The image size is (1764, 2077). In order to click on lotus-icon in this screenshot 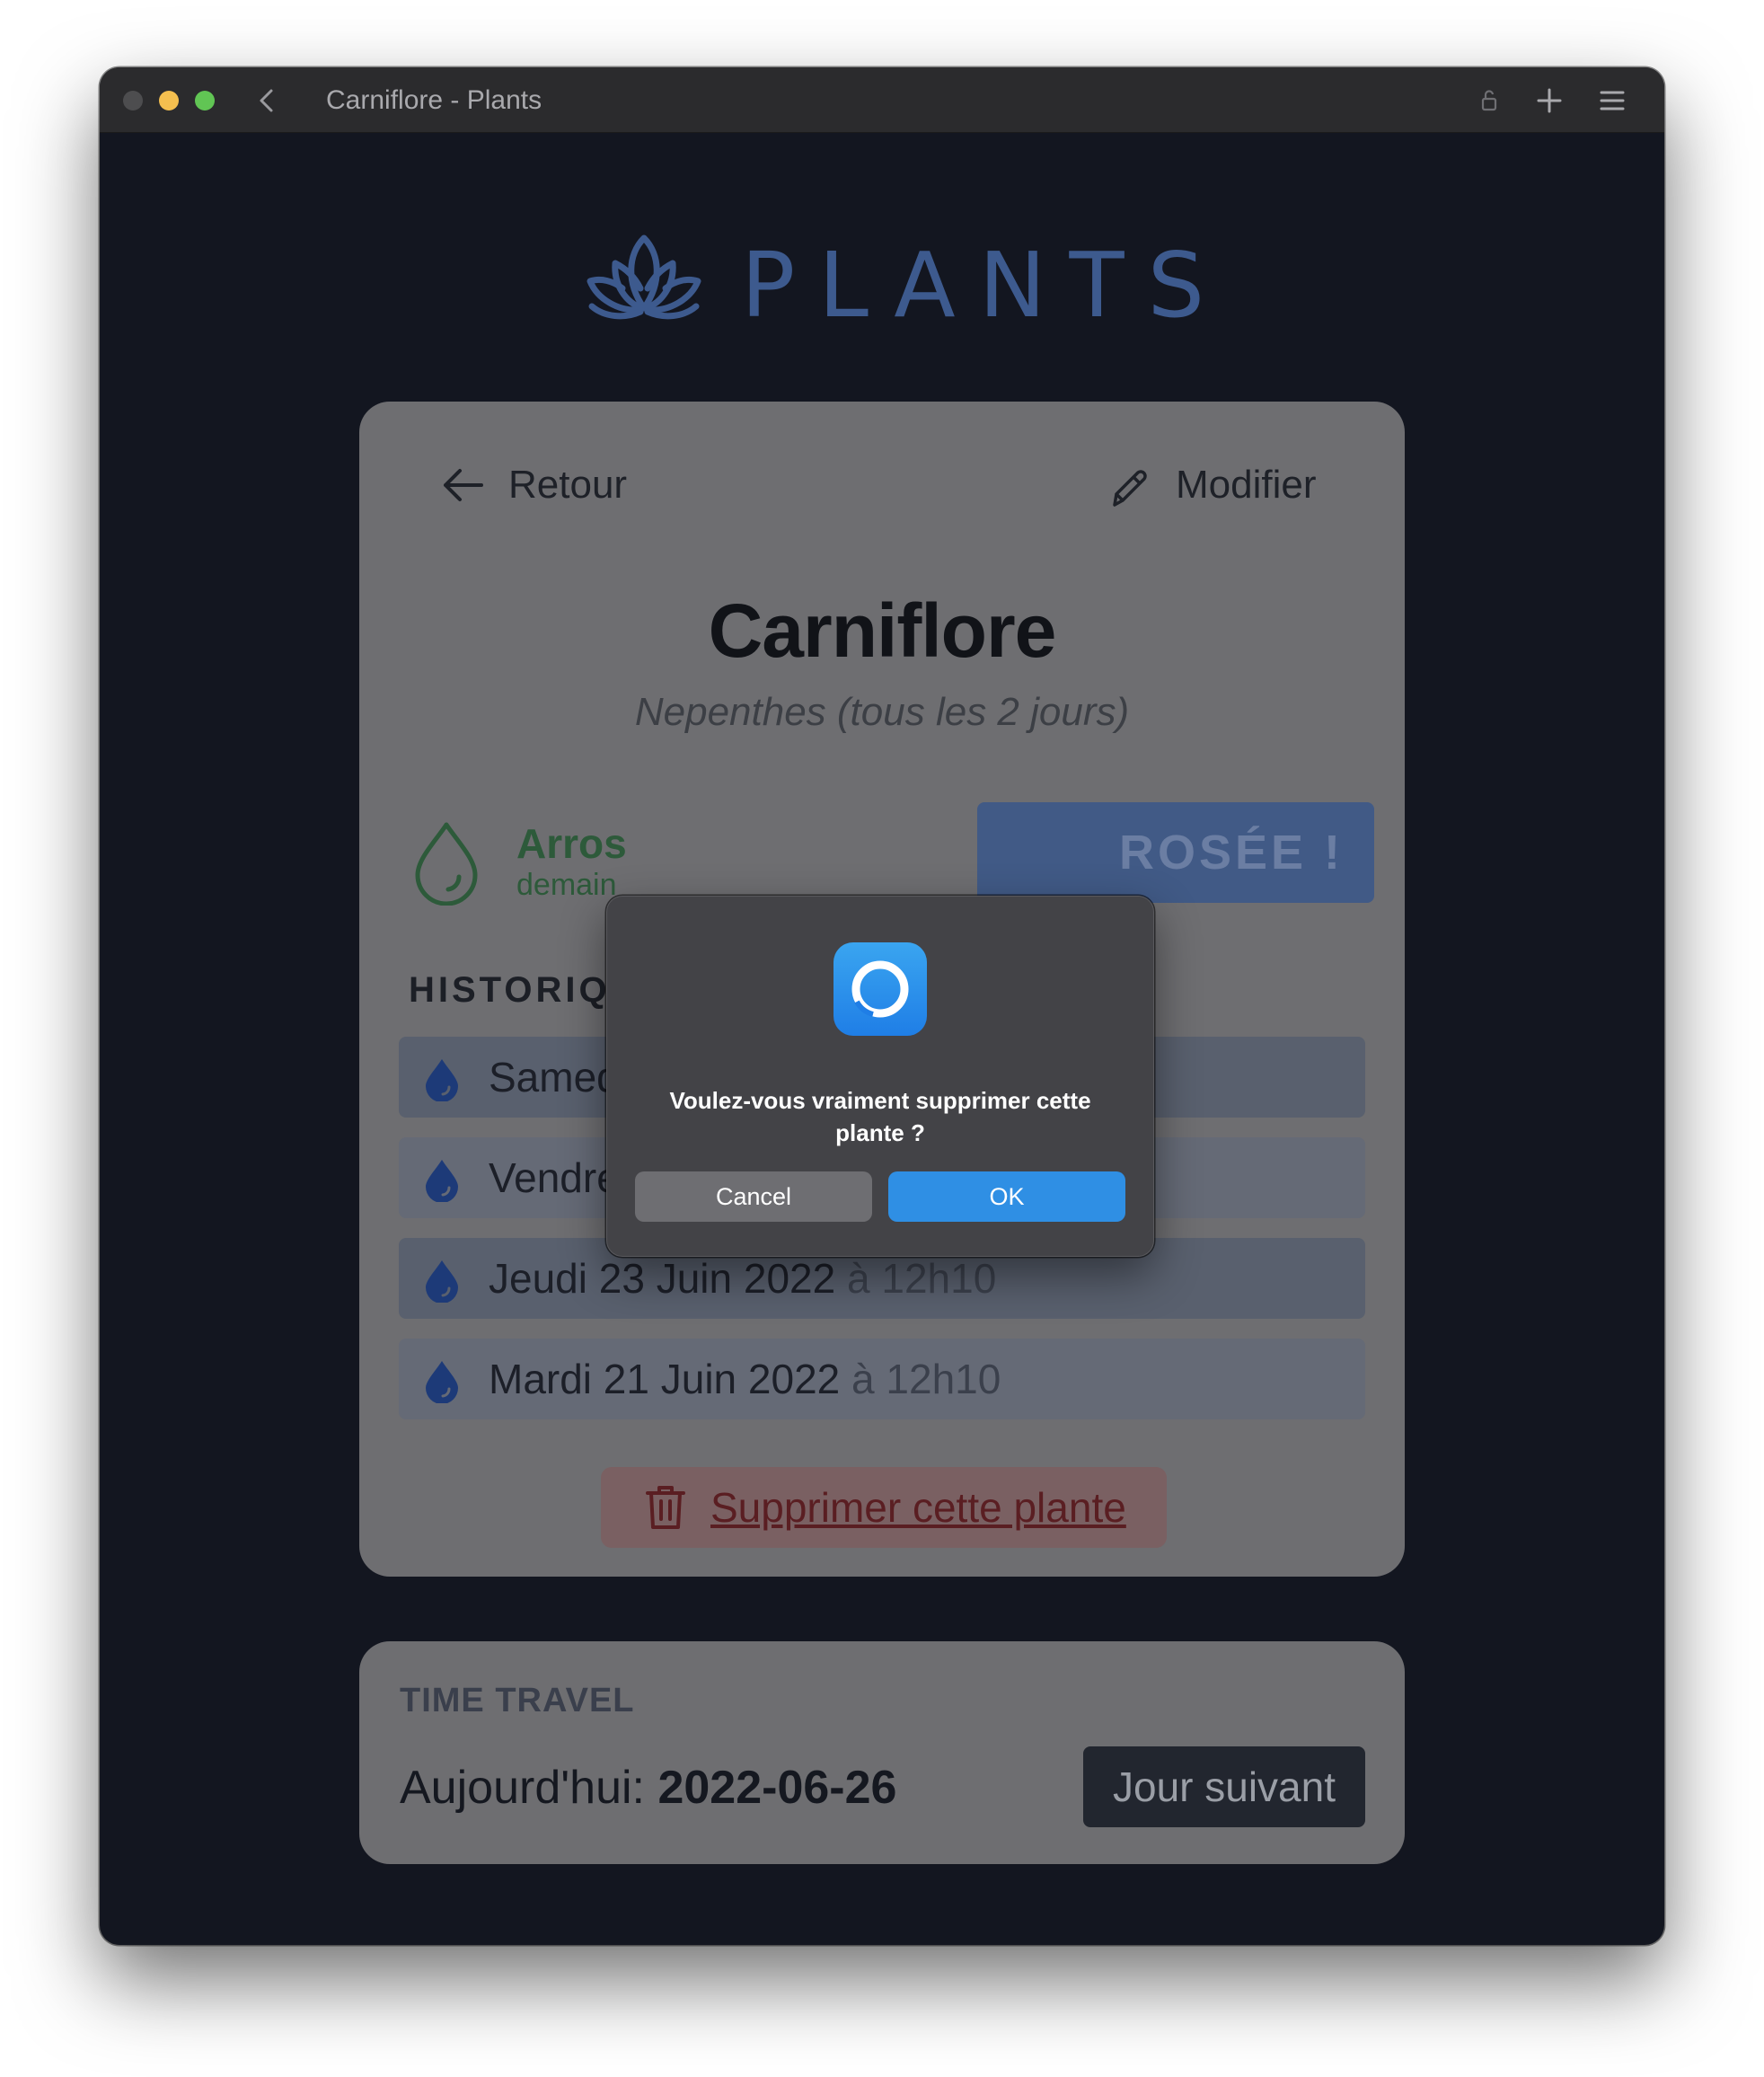, I will do `click(644, 277)`.